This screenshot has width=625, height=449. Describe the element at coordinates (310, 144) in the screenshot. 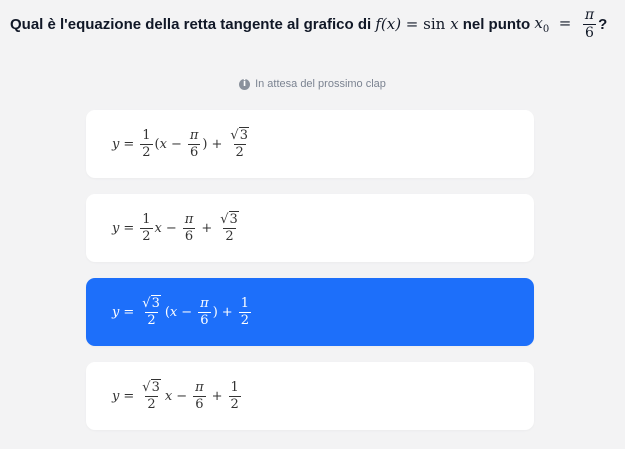

I see `answer-option-1: y = 12 (x − π6 ) + √3 2` at that location.